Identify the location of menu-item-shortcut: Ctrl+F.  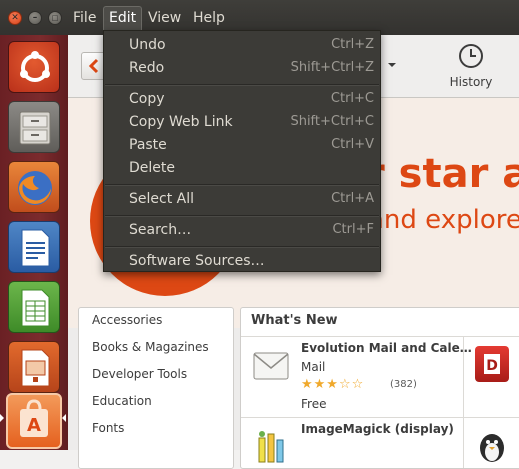
(353, 229).